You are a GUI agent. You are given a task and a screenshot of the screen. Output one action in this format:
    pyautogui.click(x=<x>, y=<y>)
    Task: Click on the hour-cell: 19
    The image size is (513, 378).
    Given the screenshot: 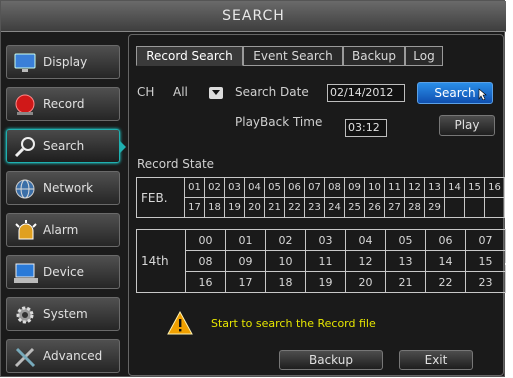 What is the action you would take?
    pyautogui.click(x=325, y=282)
    